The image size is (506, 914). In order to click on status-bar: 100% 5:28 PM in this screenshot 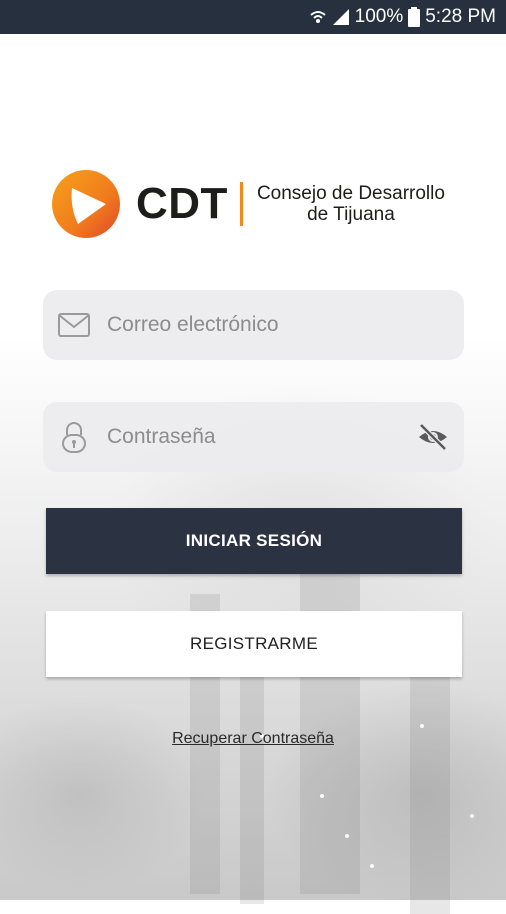, I will do `click(253, 17)`.